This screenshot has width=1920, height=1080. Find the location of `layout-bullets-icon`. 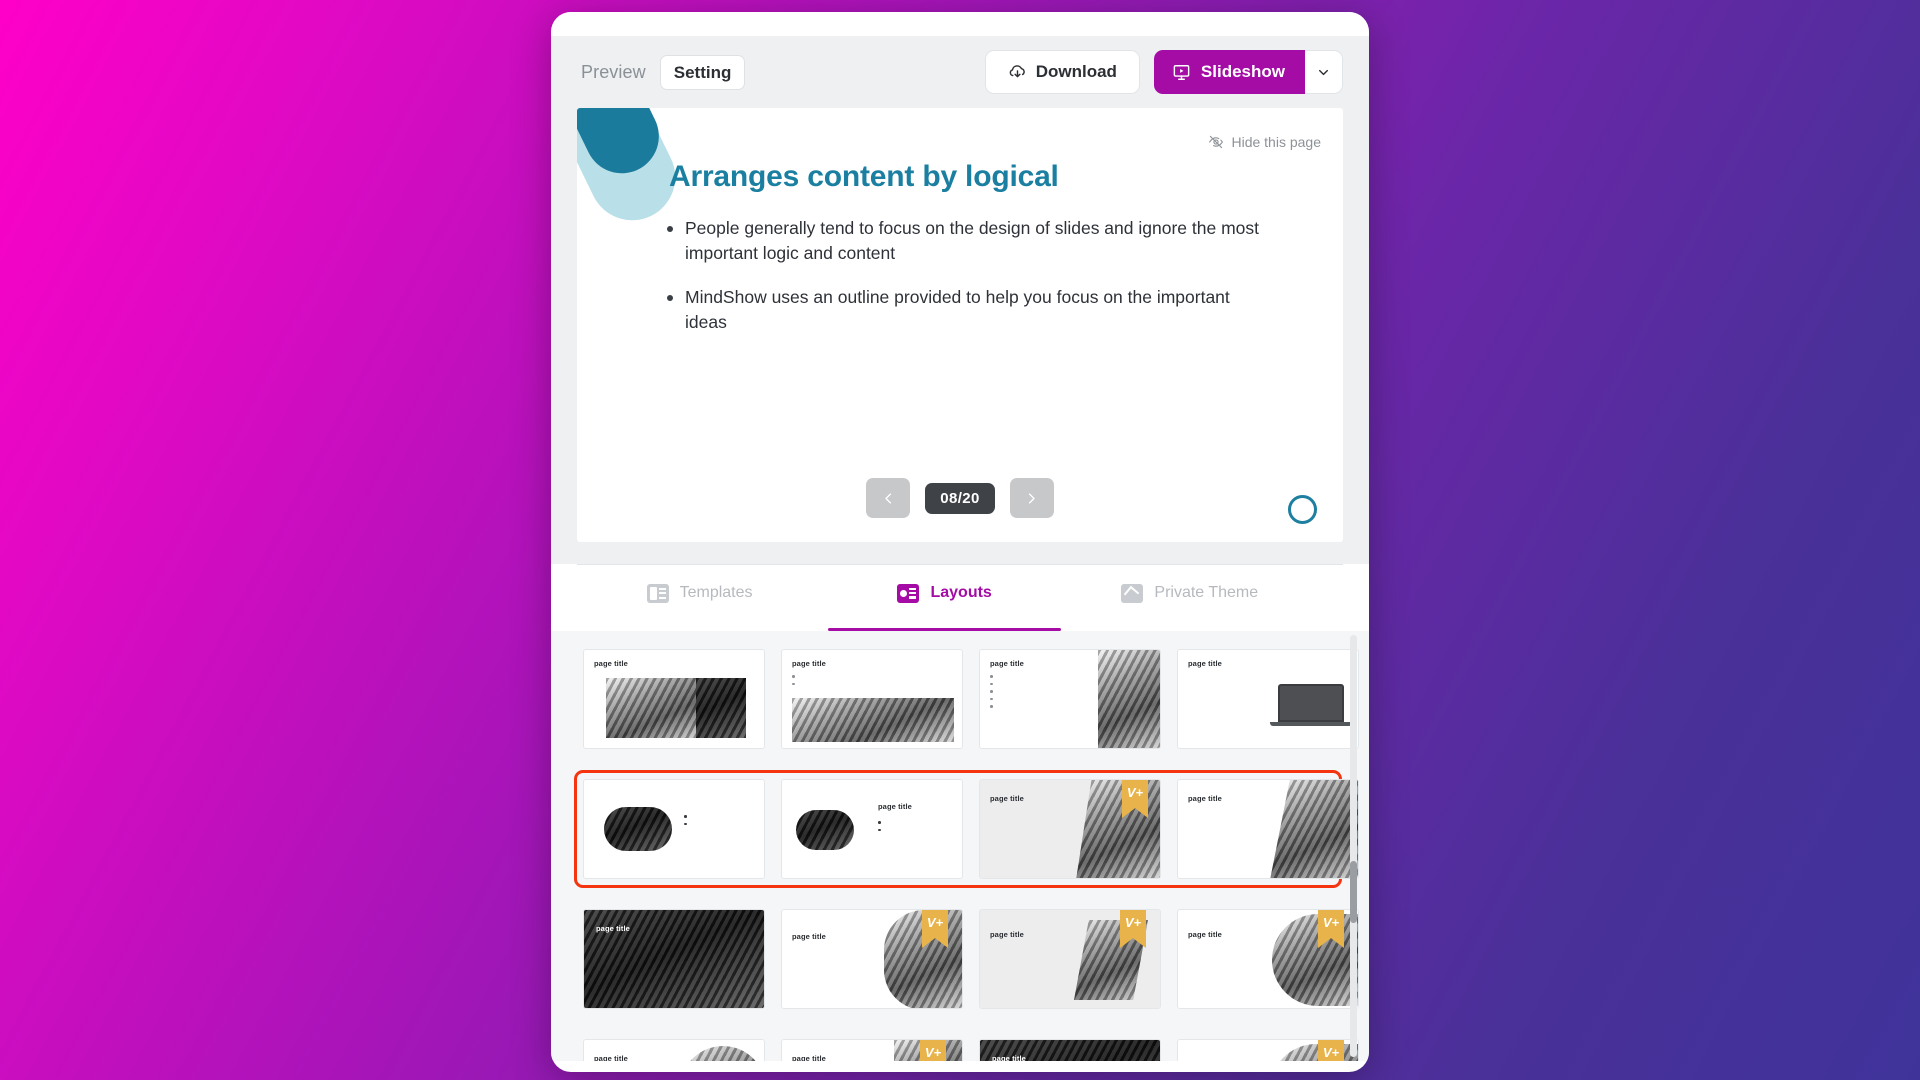

layout-bullets-icon is located at coordinates (908, 593).